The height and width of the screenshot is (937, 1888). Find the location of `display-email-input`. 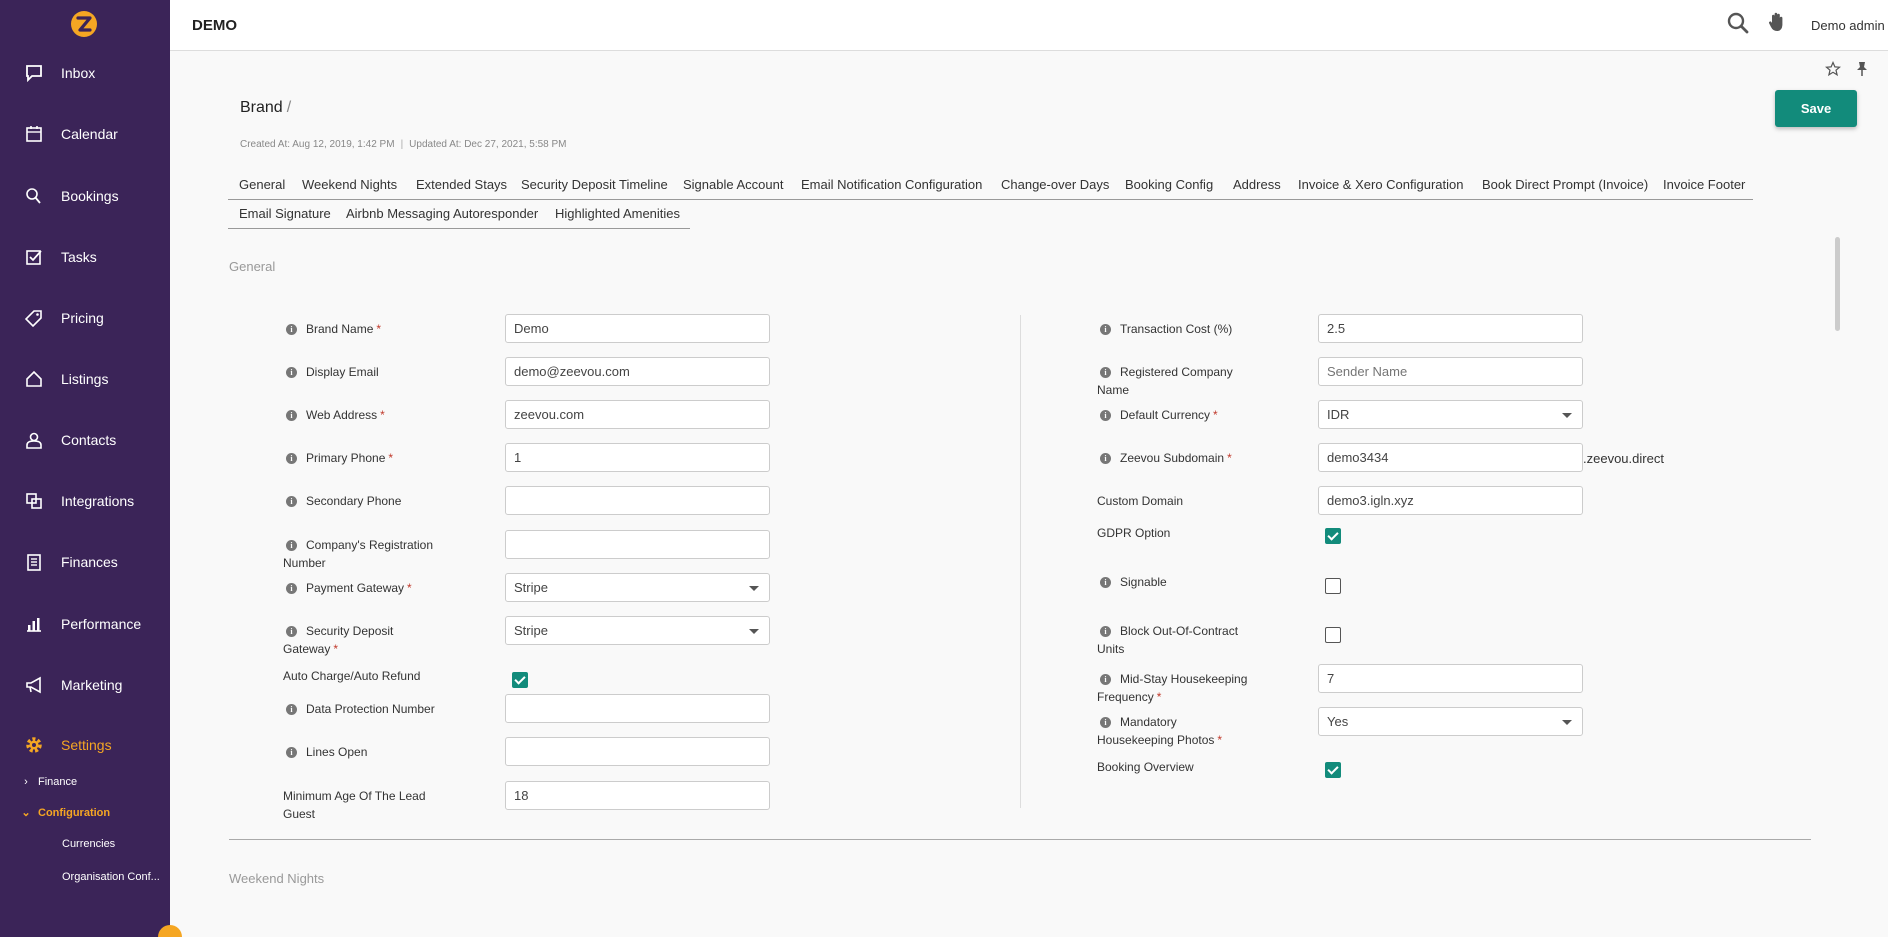

display-email-input is located at coordinates (637, 371).